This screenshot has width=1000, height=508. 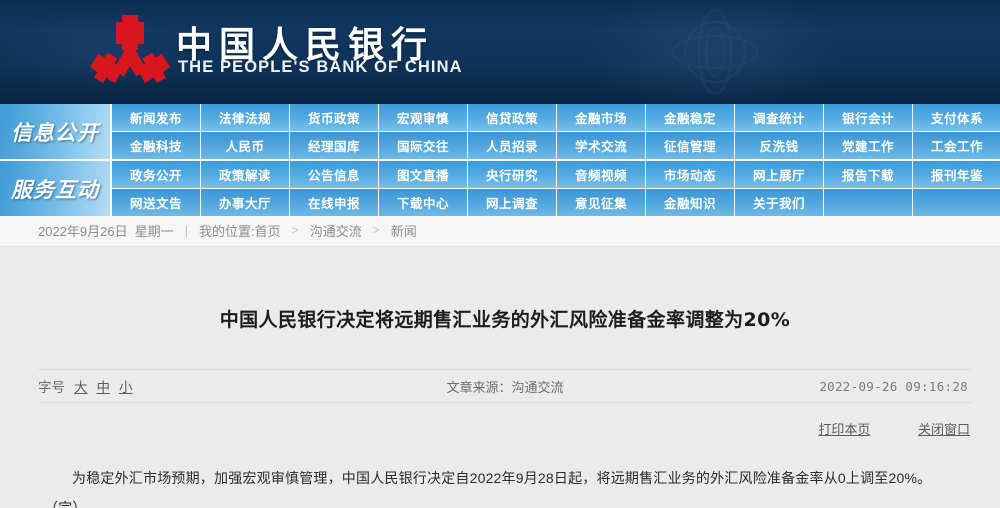 What do you see at coordinates (868, 117) in the screenshot?
I see `nav-item-bank-accounting: 银行会计` at bounding box center [868, 117].